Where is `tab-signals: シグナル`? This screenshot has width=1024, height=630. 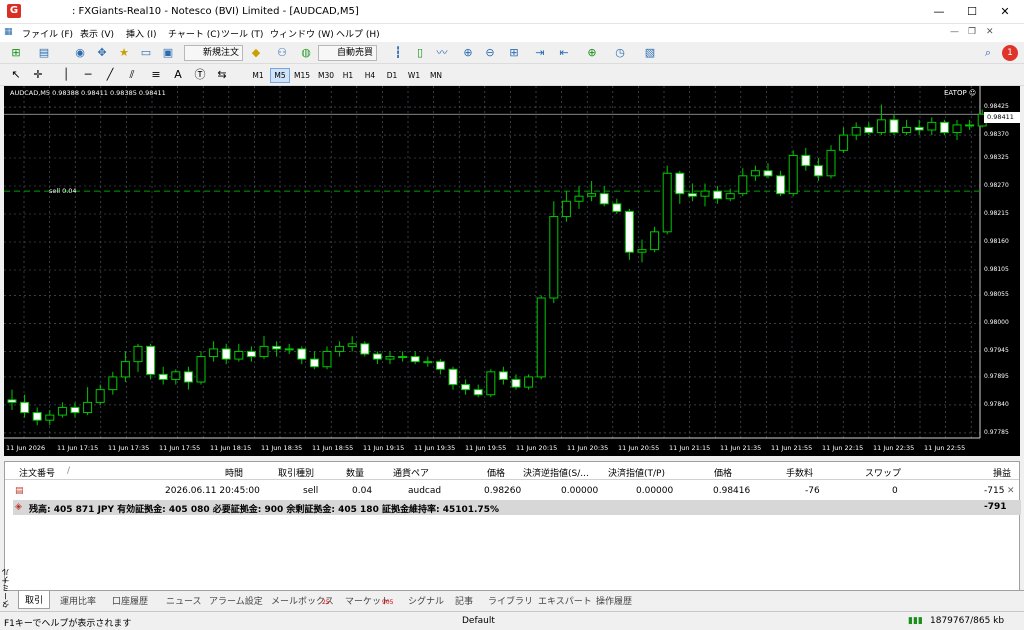
tab-signals: シグナル is located at coordinates (426, 600).